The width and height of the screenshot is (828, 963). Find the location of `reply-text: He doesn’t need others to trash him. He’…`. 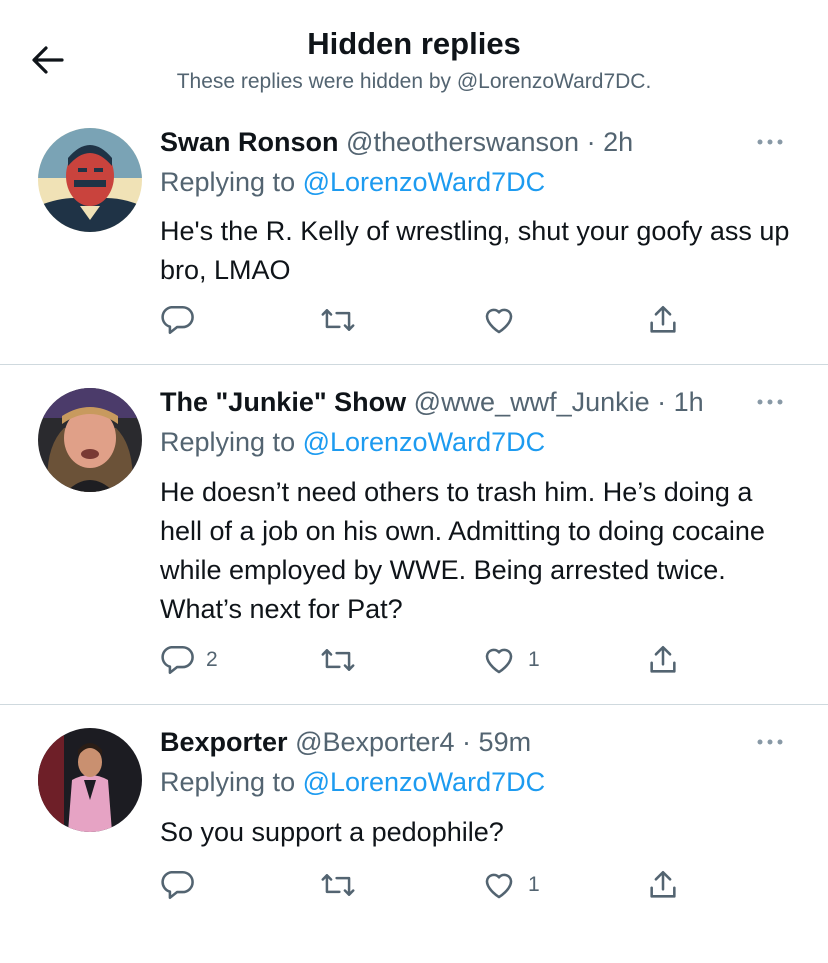

reply-text: He doesn’t need others to trash him. He’… is located at coordinates (462, 550).